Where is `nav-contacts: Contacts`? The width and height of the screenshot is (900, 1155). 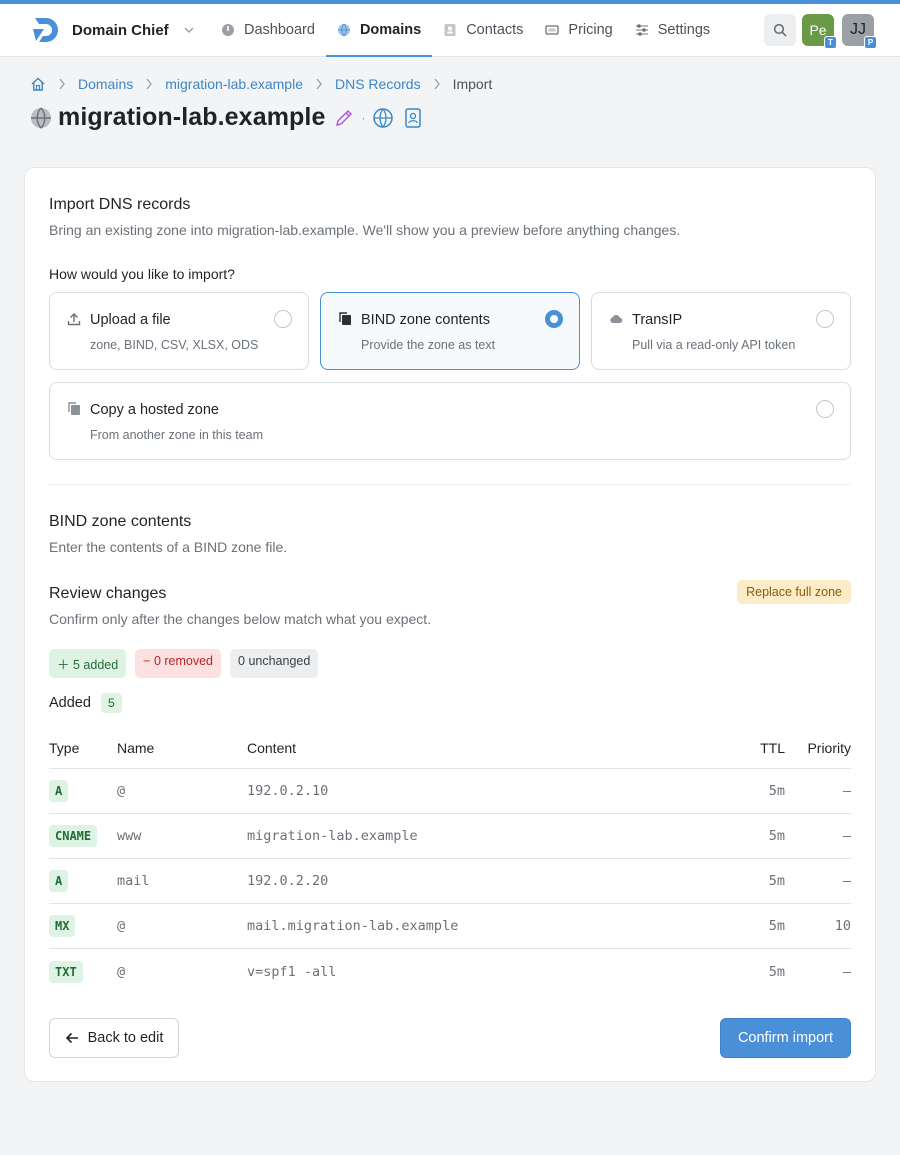 nav-contacts: Contacts is located at coordinates (483, 30).